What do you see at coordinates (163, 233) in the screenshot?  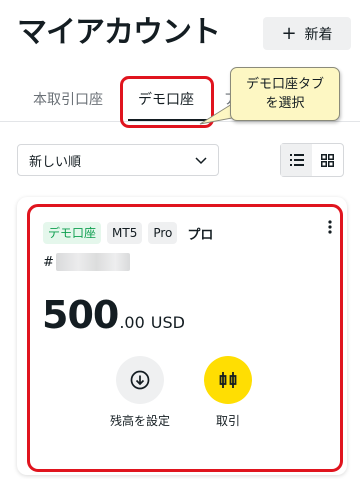 I see `badge-type: Pro` at bounding box center [163, 233].